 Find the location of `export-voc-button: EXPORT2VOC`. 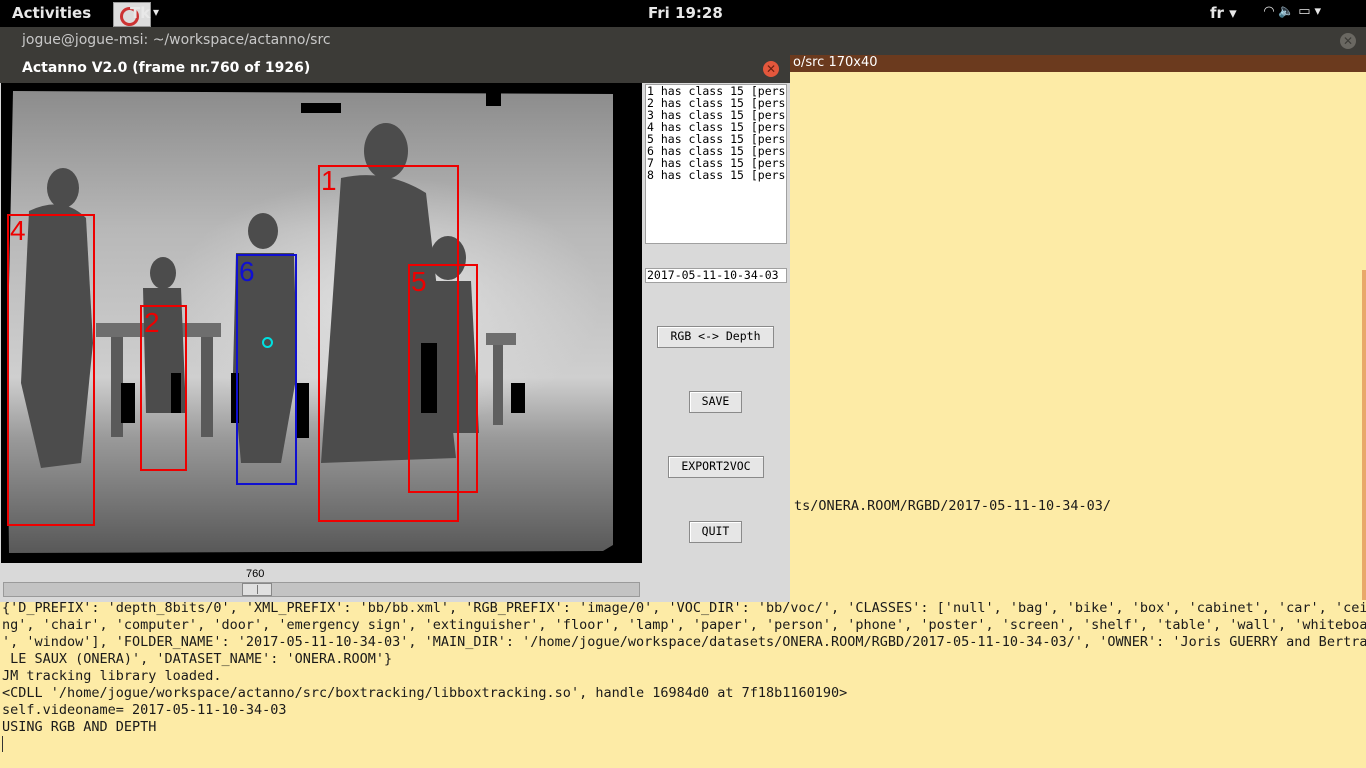

export-voc-button: EXPORT2VOC is located at coordinates (716, 467).